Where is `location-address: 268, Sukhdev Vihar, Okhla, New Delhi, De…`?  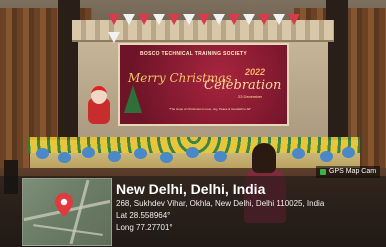
location-address: 268, Sukhdev Vihar, Okhla, New Delhi, De… is located at coordinates (220, 203).